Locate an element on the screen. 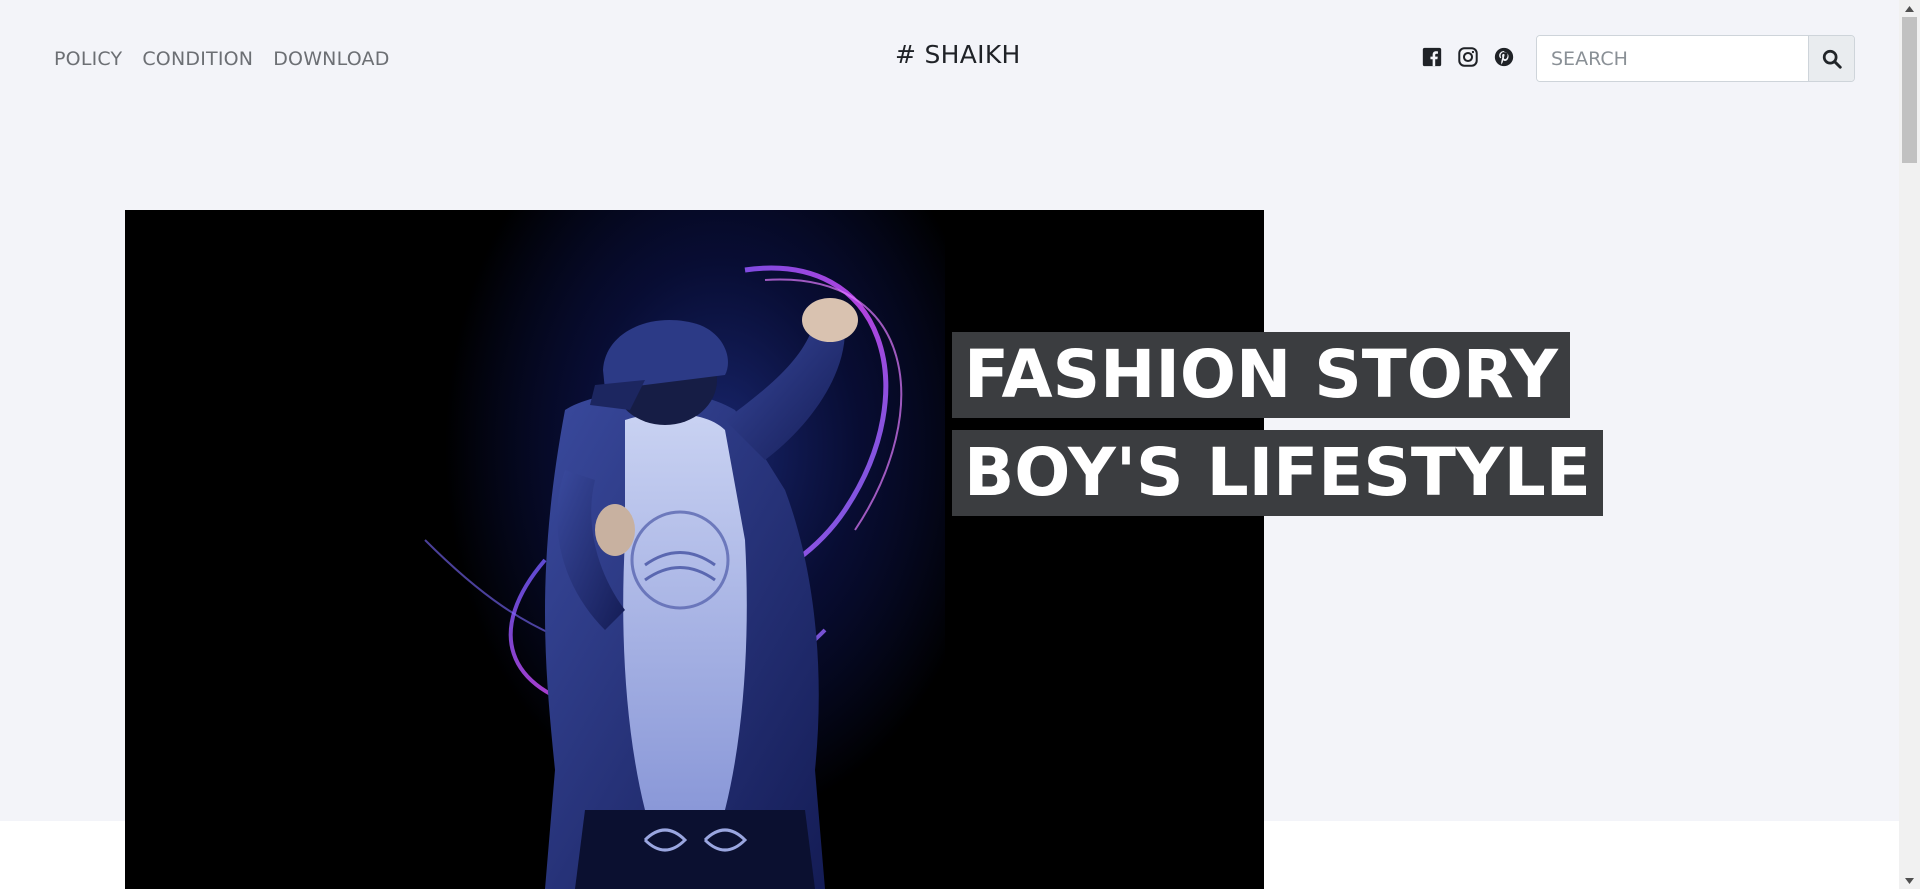 The height and width of the screenshot is (889, 1920). hero-title-line2: BOY'S LIFESTYLE is located at coordinates (1277, 473).